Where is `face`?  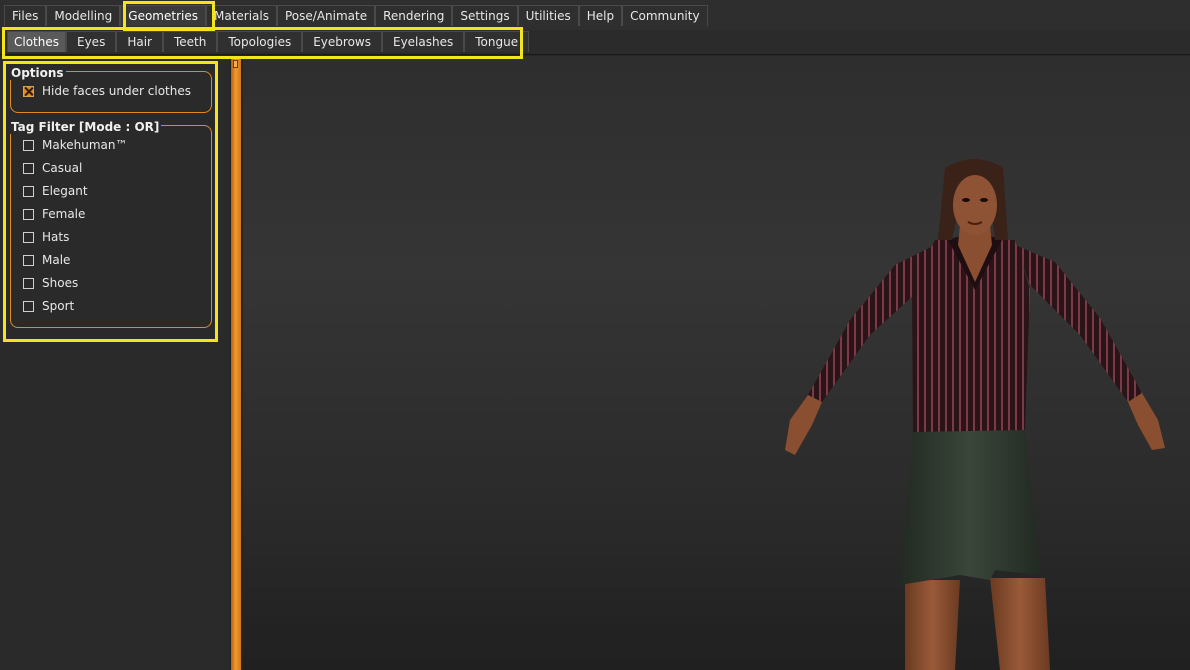 face is located at coordinates (975, 205).